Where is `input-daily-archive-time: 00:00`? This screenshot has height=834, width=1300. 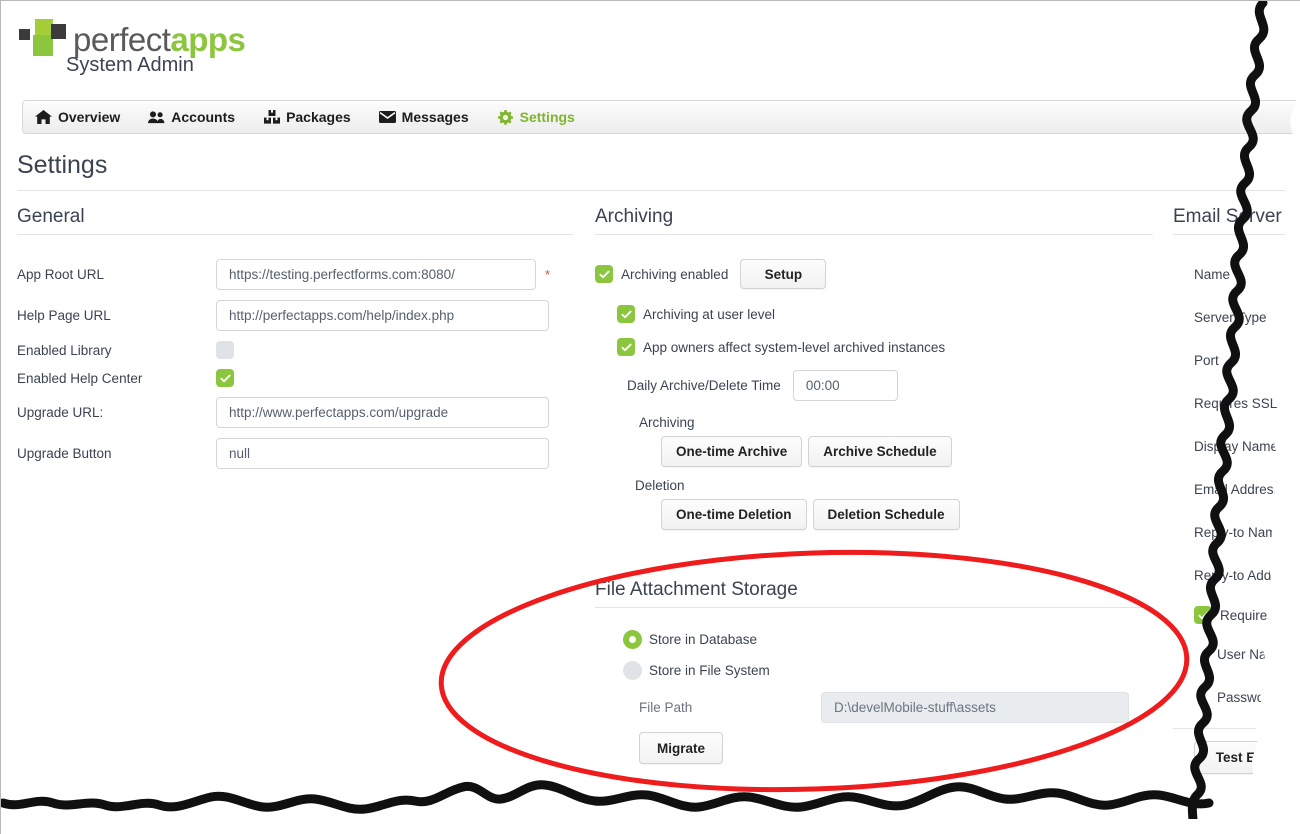
input-daily-archive-time: 00:00 is located at coordinates (845, 385).